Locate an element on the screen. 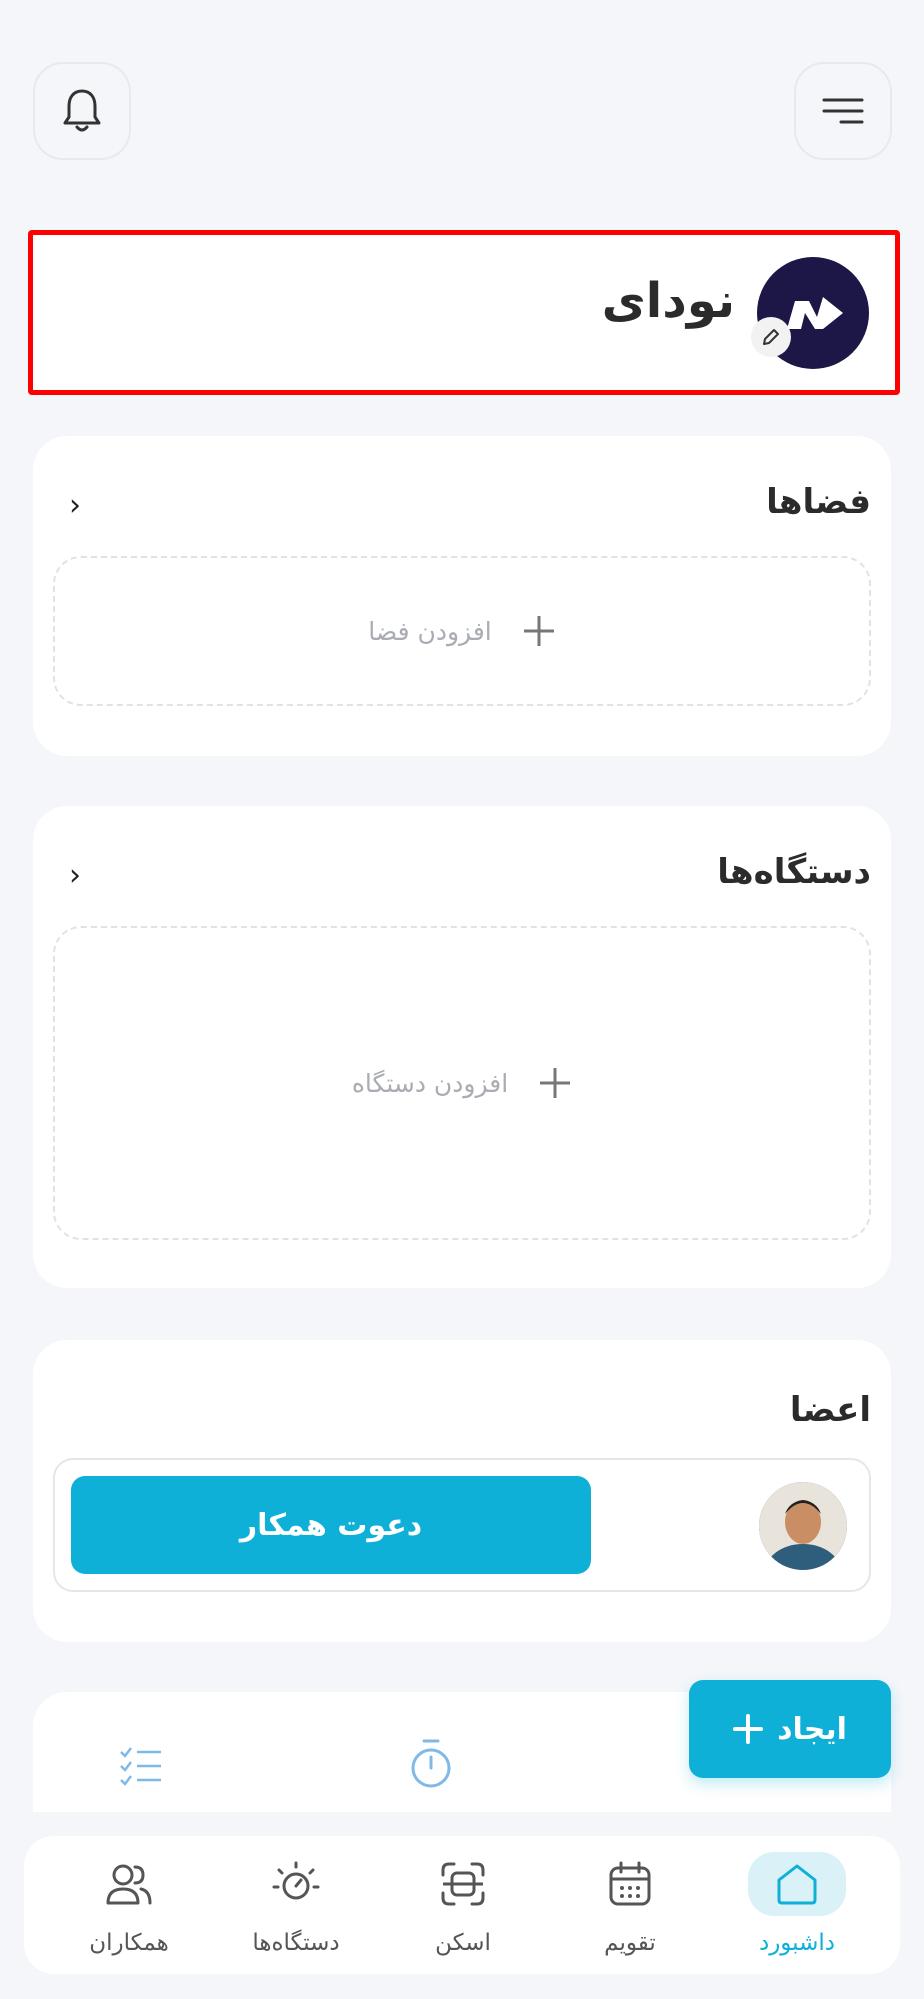 This screenshot has height=1999, width=924. checklist-icon is located at coordinates (141, 1766).